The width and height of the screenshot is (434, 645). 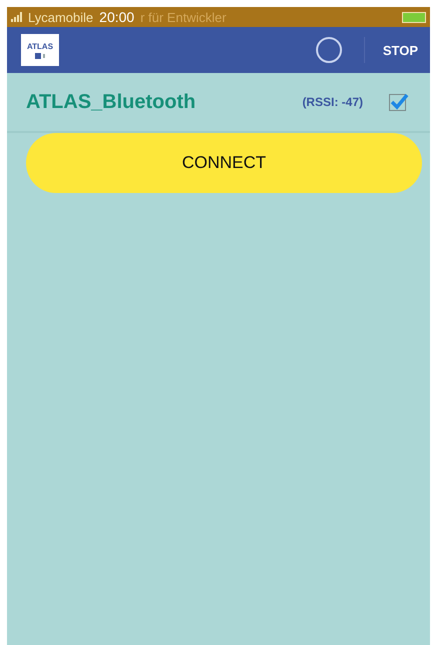 What do you see at coordinates (414, 17) in the screenshot?
I see `battery-icon` at bounding box center [414, 17].